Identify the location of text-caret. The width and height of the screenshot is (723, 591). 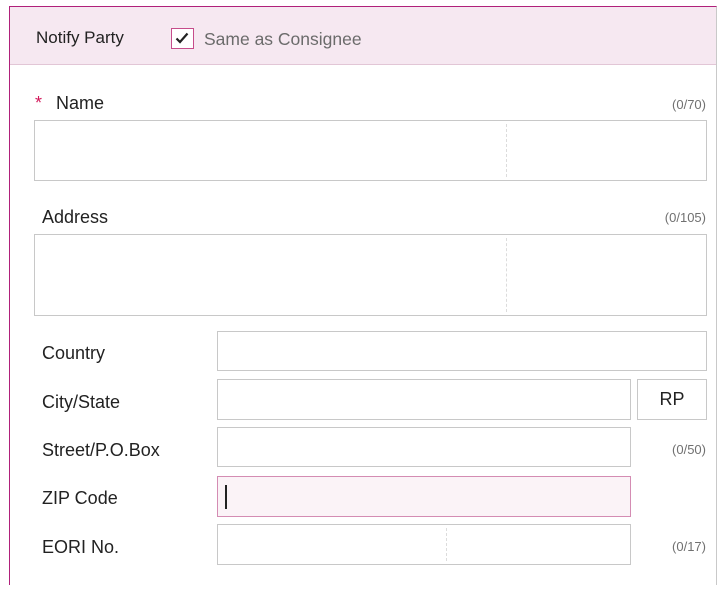
(226, 497).